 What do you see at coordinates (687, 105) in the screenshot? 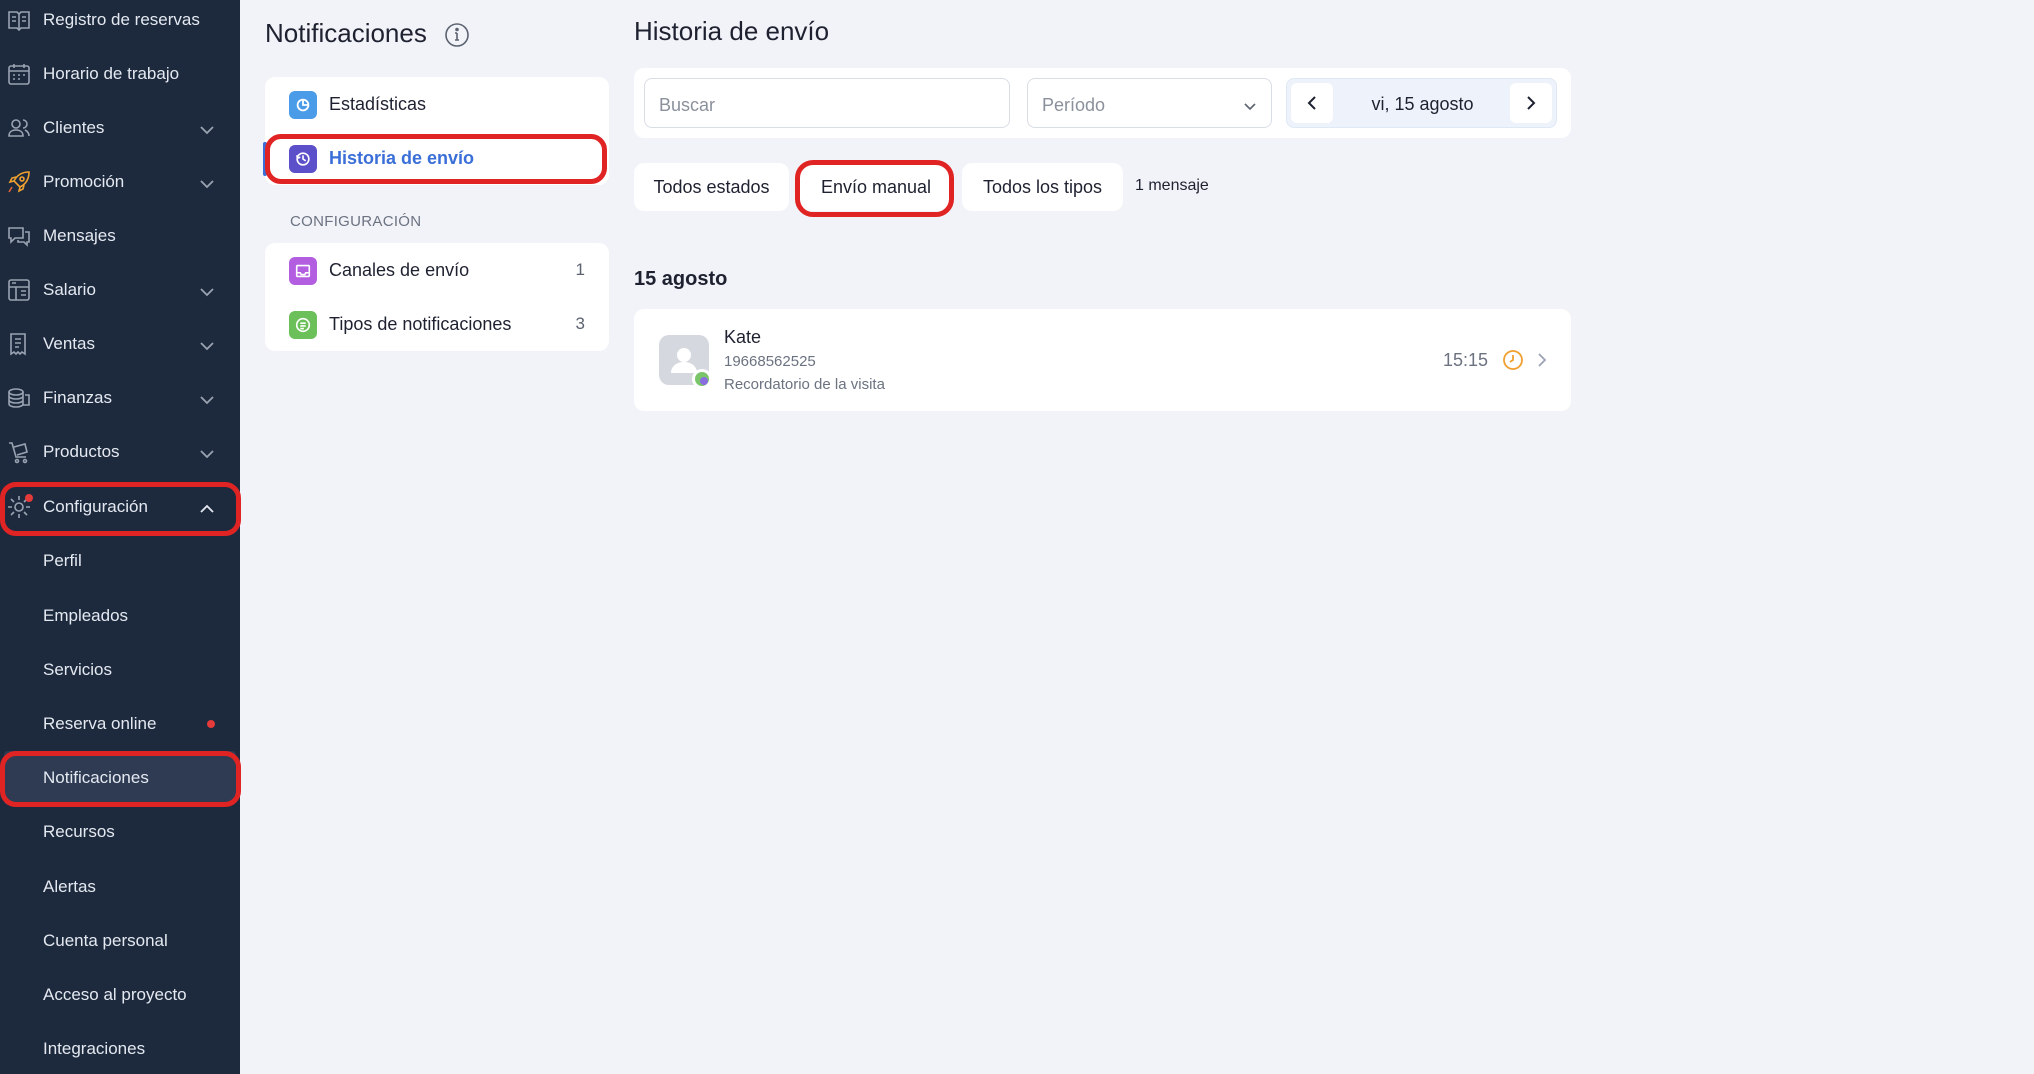
I see `search-placeholder: Buscar` at bounding box center [687, 105].